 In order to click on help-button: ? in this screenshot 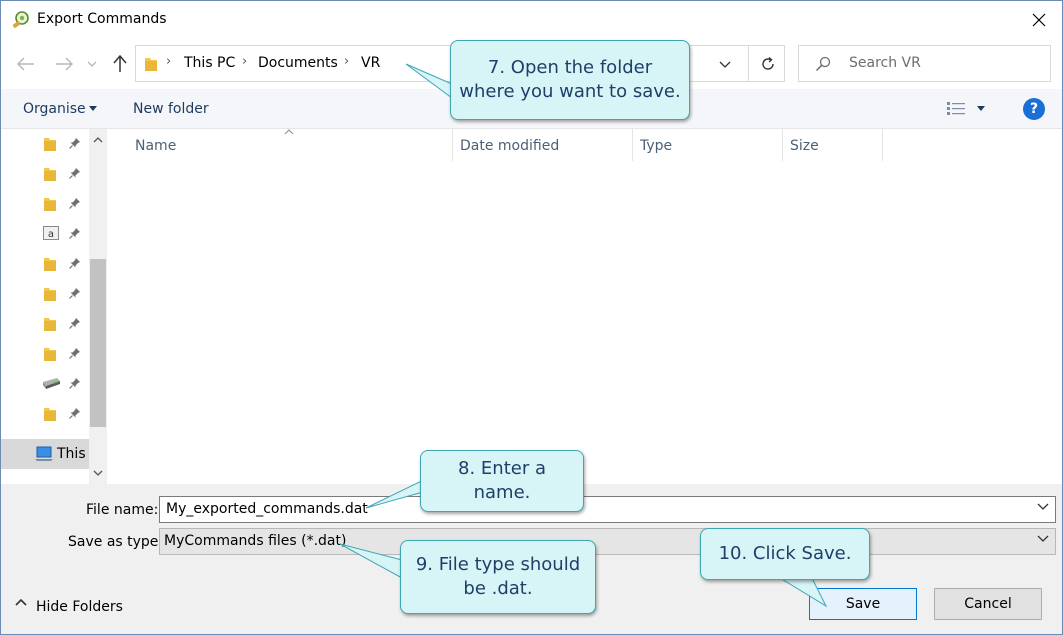, I will do `click(1034, 109)`.